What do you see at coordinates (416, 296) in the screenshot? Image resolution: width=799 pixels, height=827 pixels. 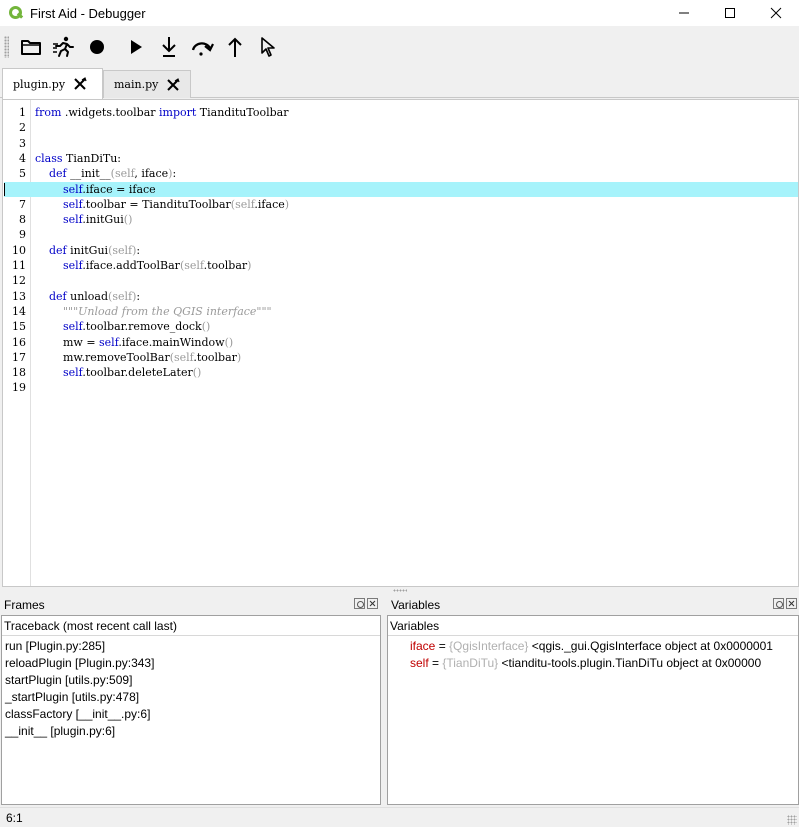 I see `code-line: def unload(self):` at bounding box center [416, 296].